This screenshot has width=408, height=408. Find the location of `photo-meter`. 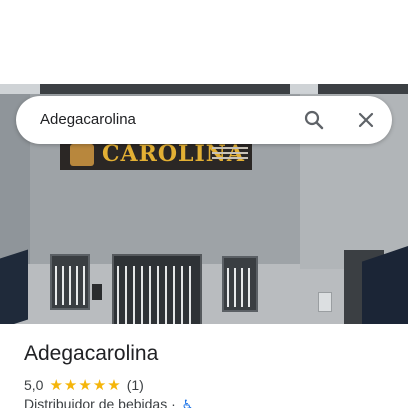

photo-meter is located at coordinates (325, 302).